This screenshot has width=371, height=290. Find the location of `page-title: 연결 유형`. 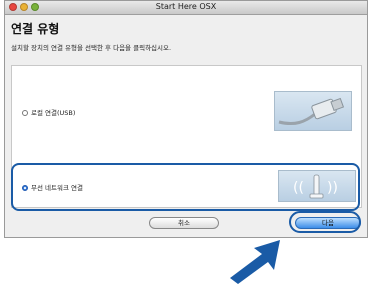

page-title: 연결 유형 is located at coordinates (35, 29).